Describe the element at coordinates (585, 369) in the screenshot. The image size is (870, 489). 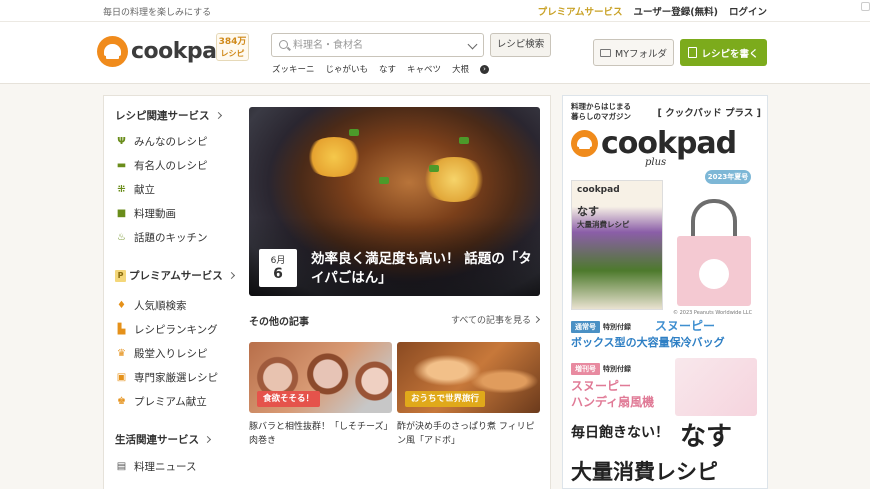
I see `ad-tag-special: 増刊号` at that location.